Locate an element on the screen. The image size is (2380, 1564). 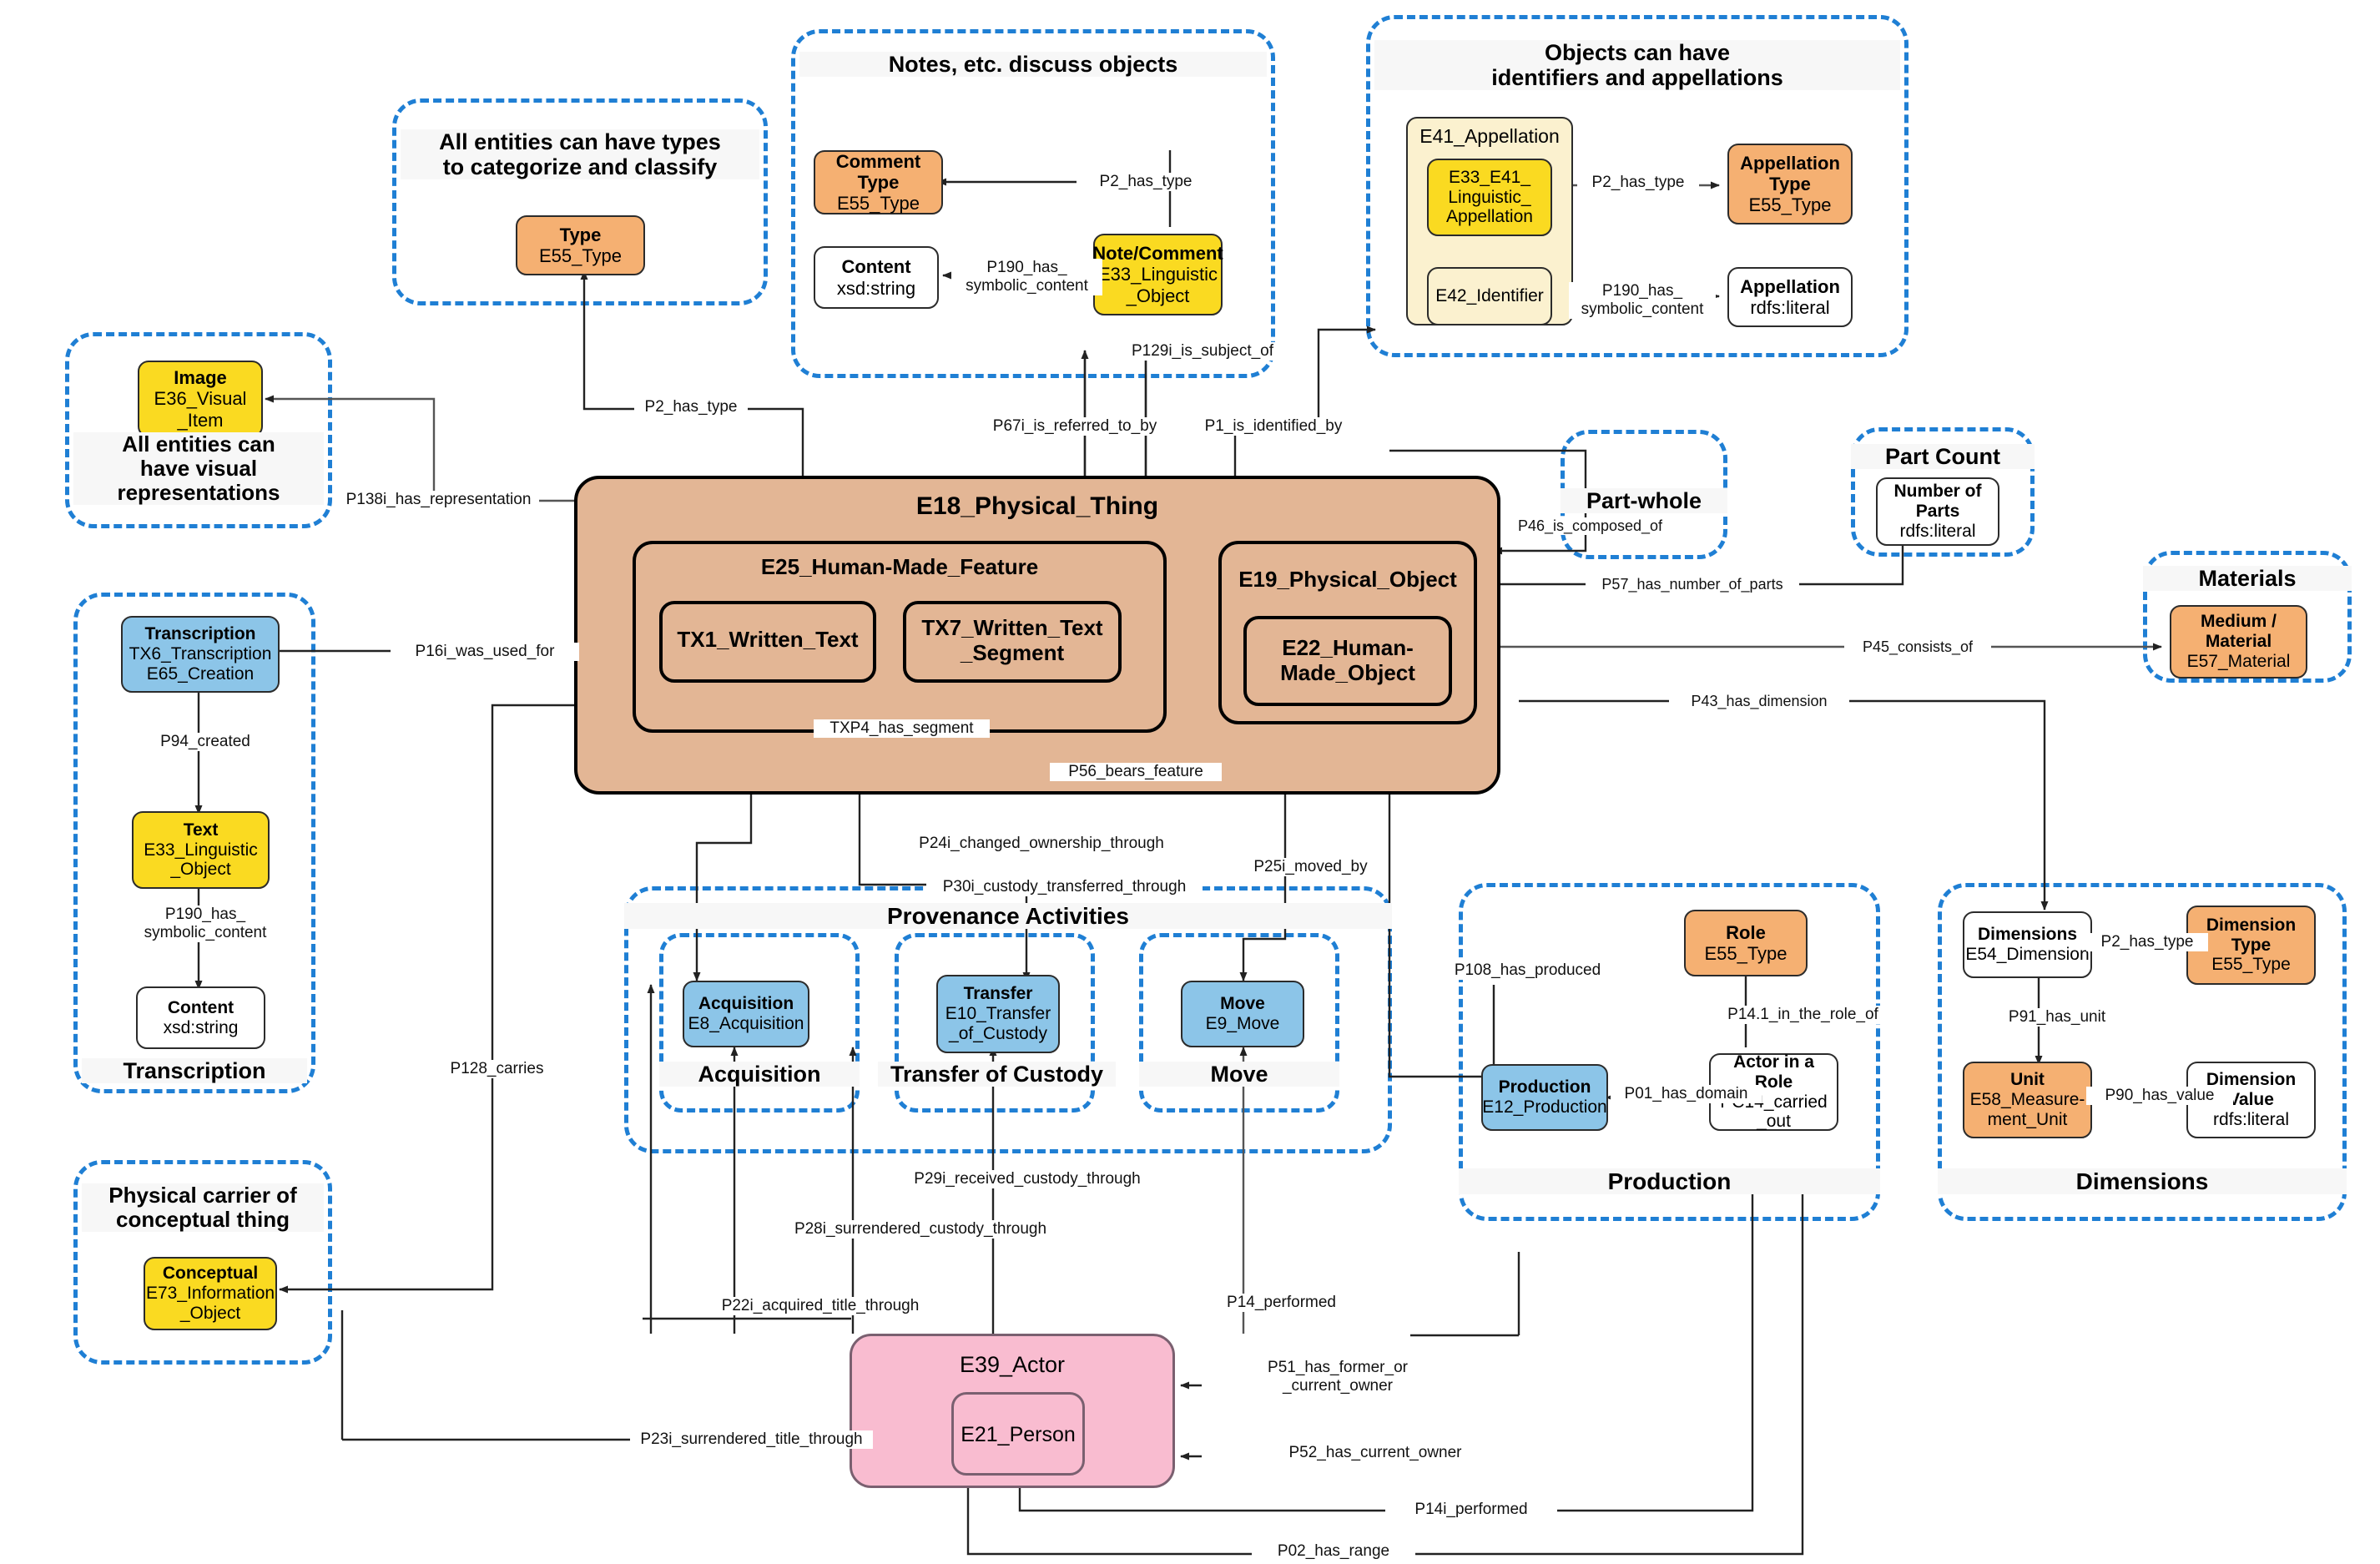
group-production-title: Production is located at coordinates (1669, 1181).